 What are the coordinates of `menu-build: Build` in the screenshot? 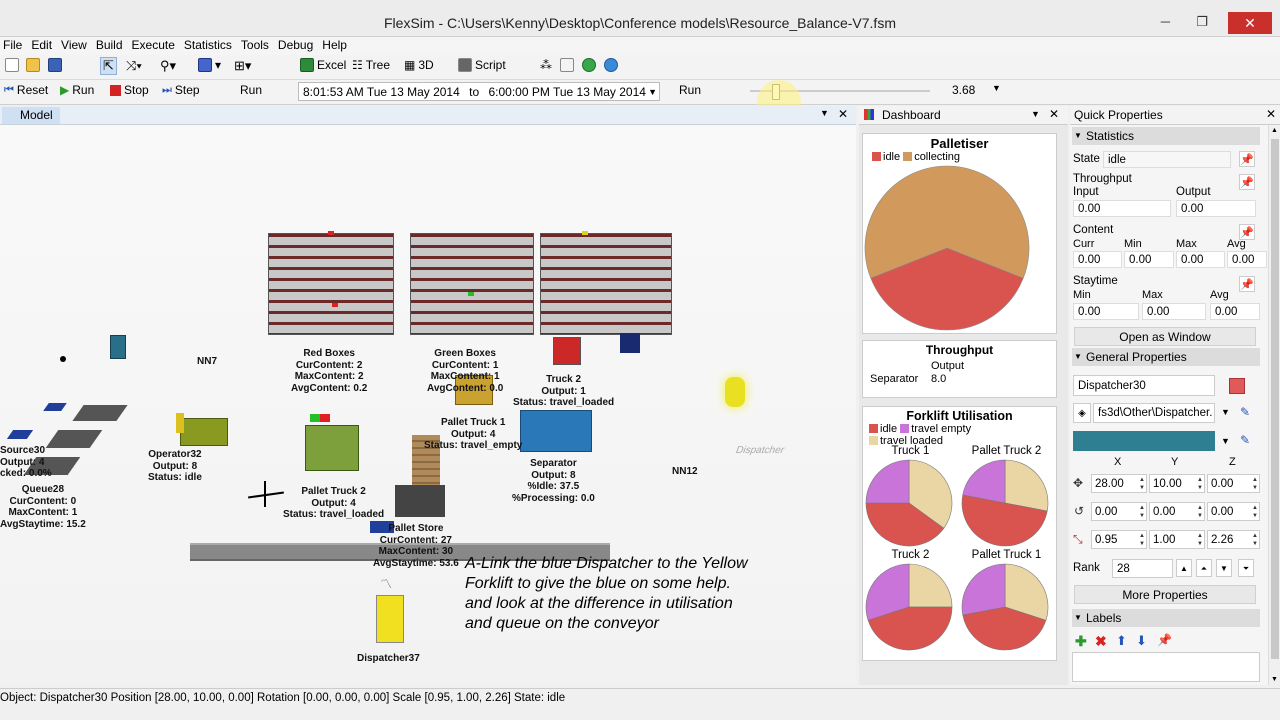 It's located at (111, 44).